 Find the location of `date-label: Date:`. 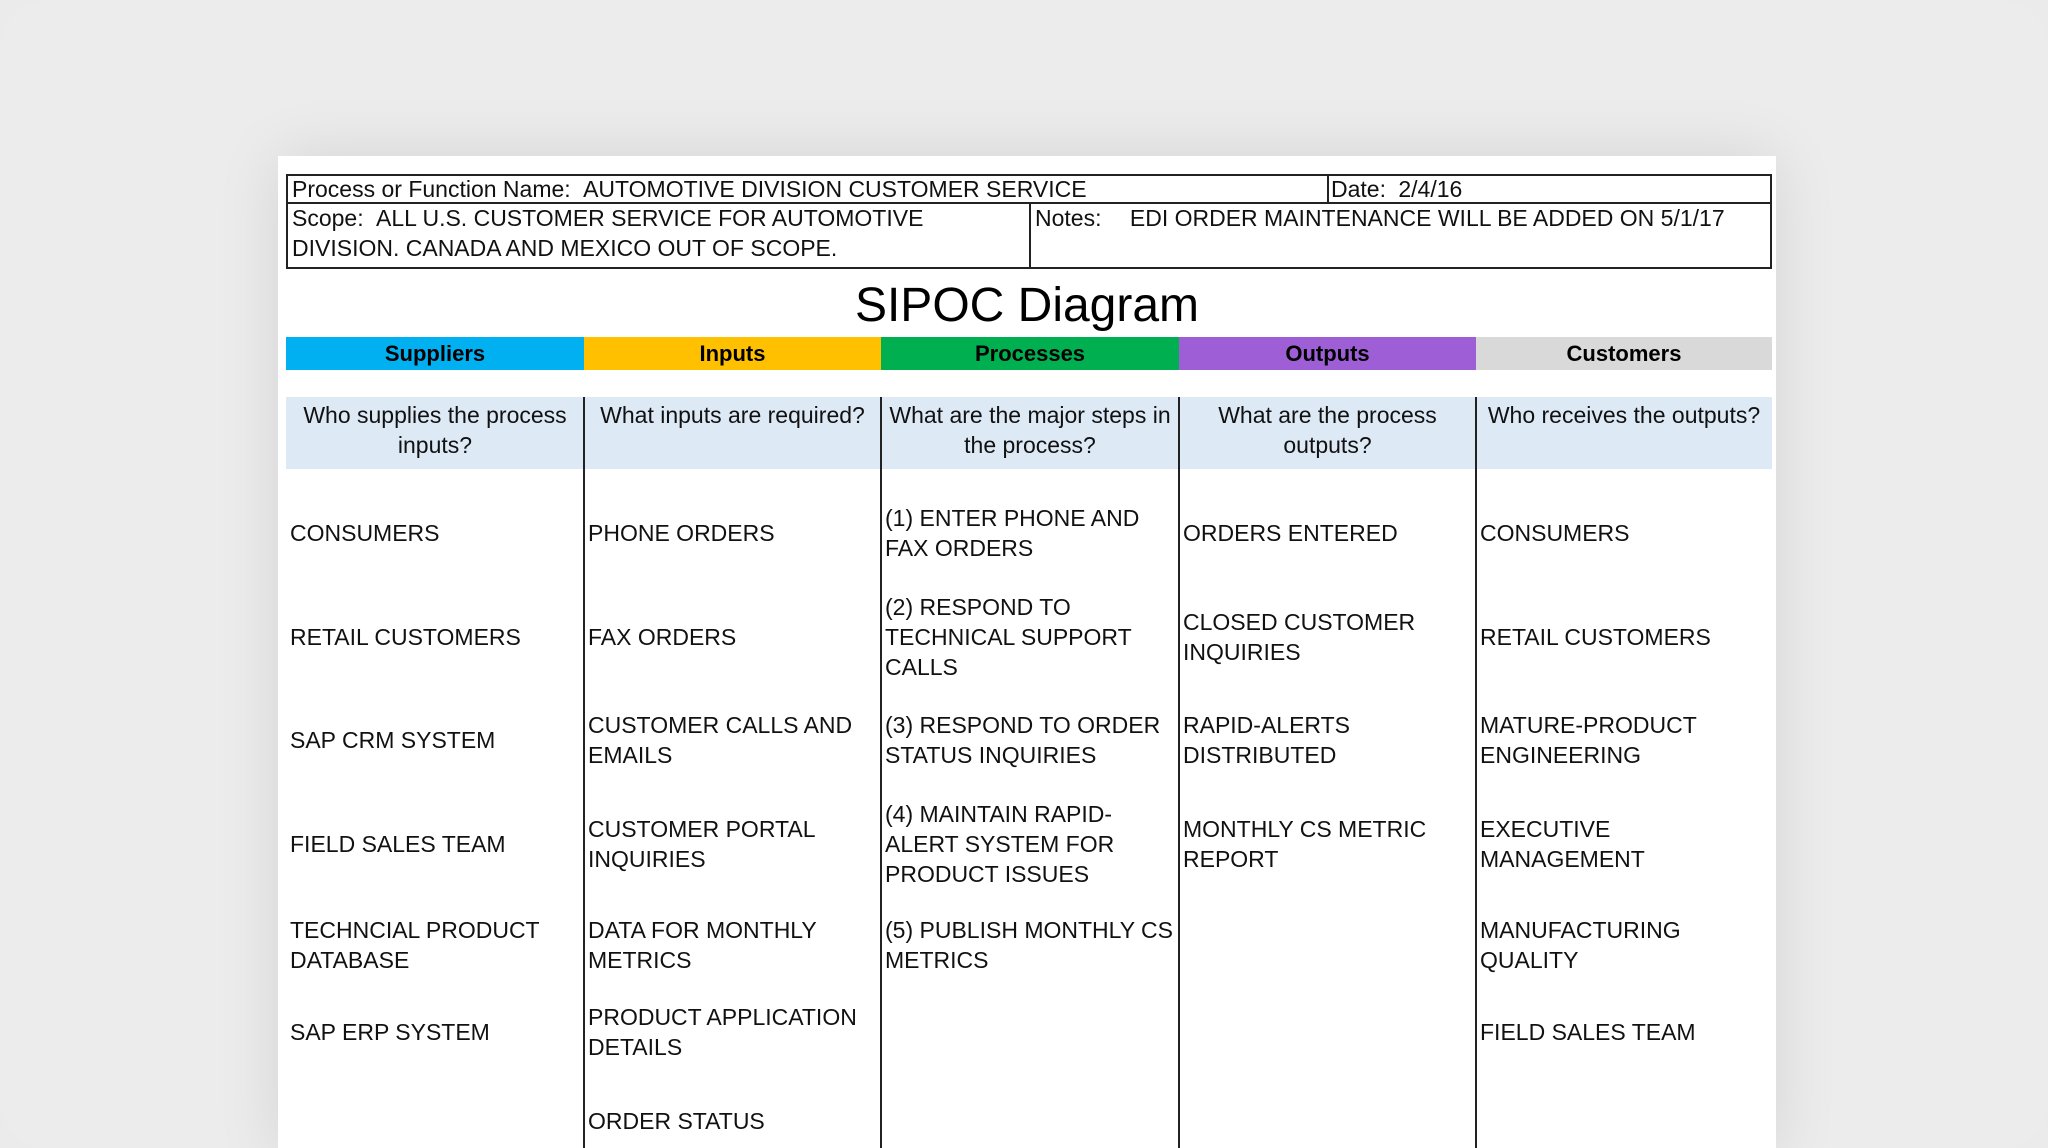

date-label: Date: is located at coordinates (1358, 189).